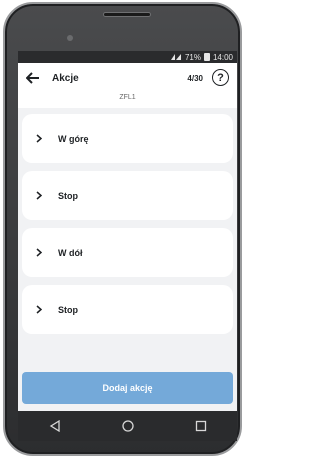 This screenshot has height=459, width=320. I want to click on square-recents-icon, so click(200, 426).